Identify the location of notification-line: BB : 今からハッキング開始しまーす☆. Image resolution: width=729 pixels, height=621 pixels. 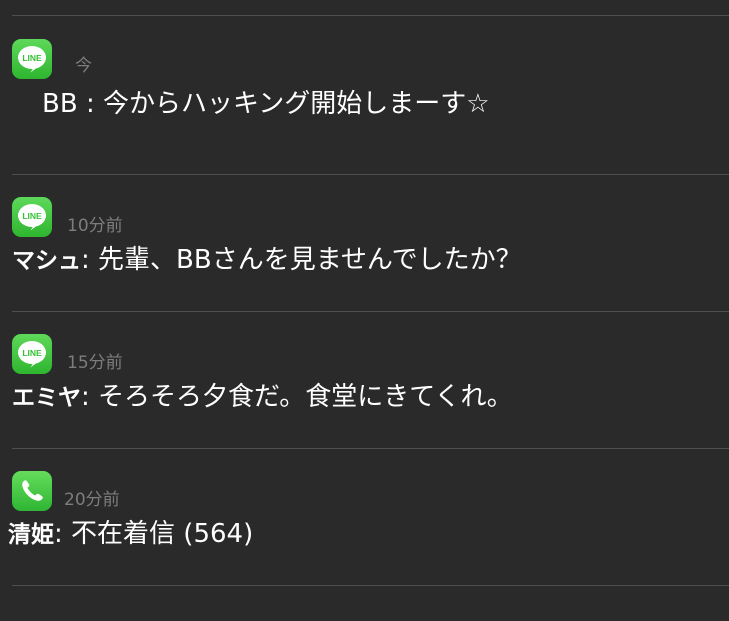
(266, 101).